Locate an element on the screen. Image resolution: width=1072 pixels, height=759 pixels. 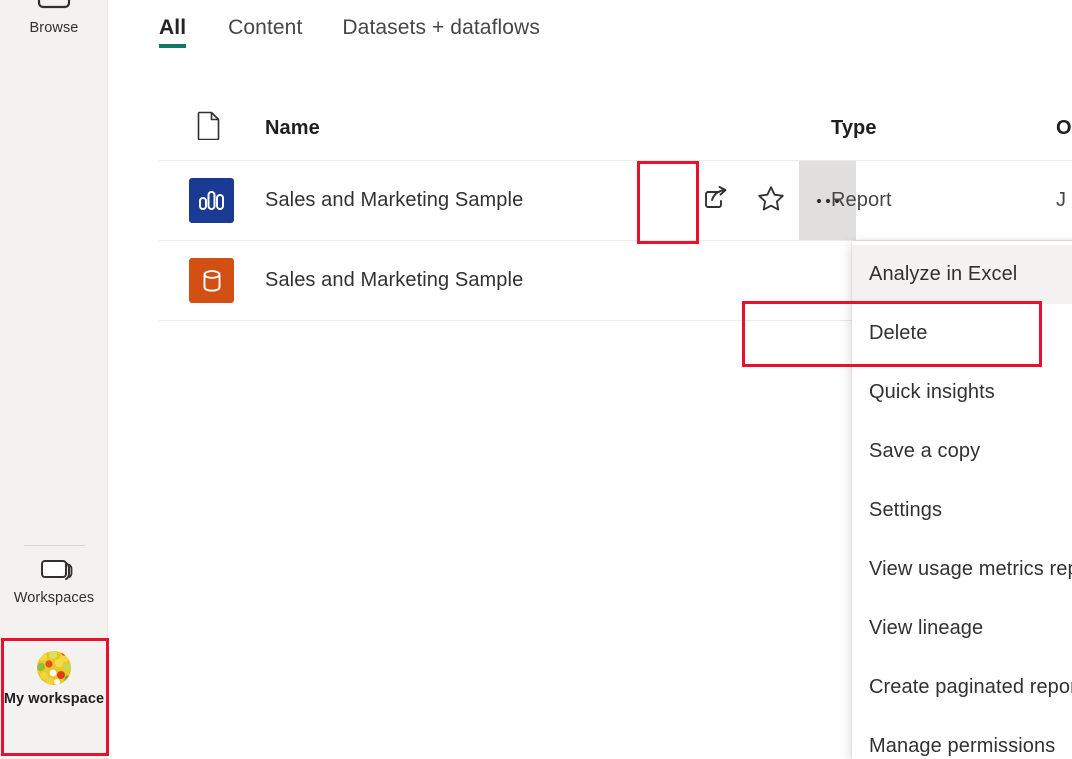
left-nav-rail: Browse Workspaces My workspace is located at coordinates (54, 379).